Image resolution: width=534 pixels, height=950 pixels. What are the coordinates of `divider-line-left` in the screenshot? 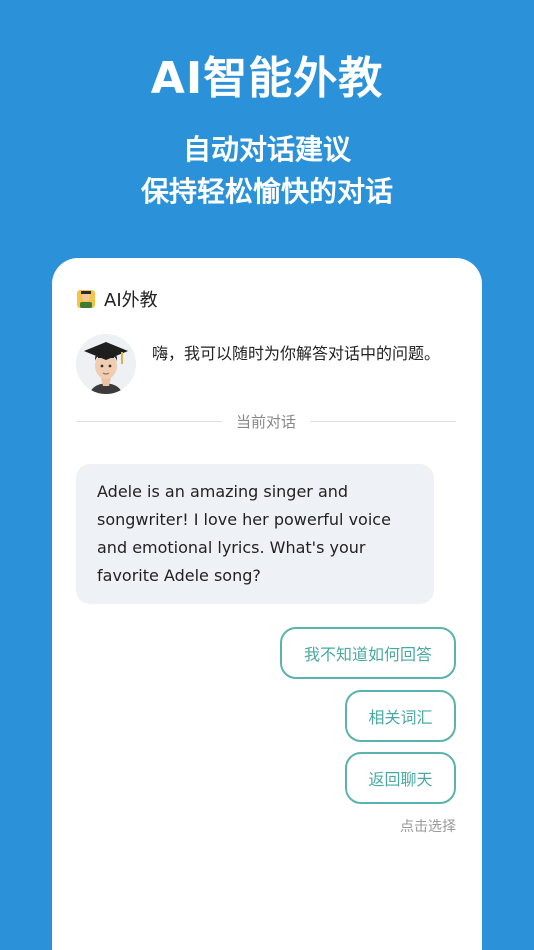 It's located at (149, 421).